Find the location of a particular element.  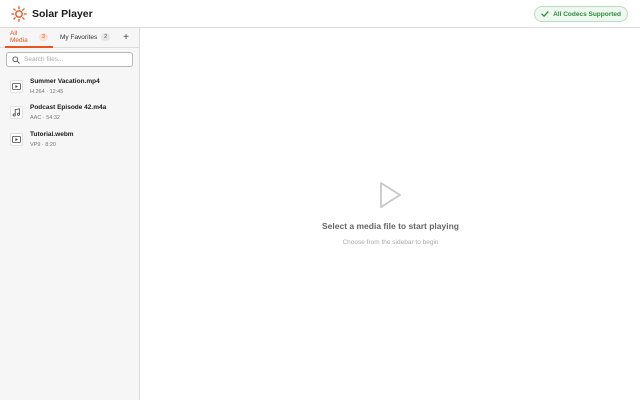

tab-bar: All Media 3 My Favorites 2 + is located at coordinates (69, 38).